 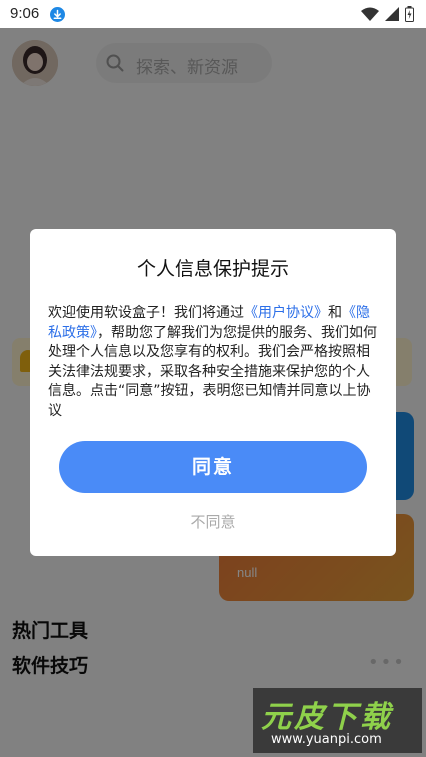 I want to click on body-text-1: 欢迎使用软设盒子！我们将通过, so click(x=146, y=313).